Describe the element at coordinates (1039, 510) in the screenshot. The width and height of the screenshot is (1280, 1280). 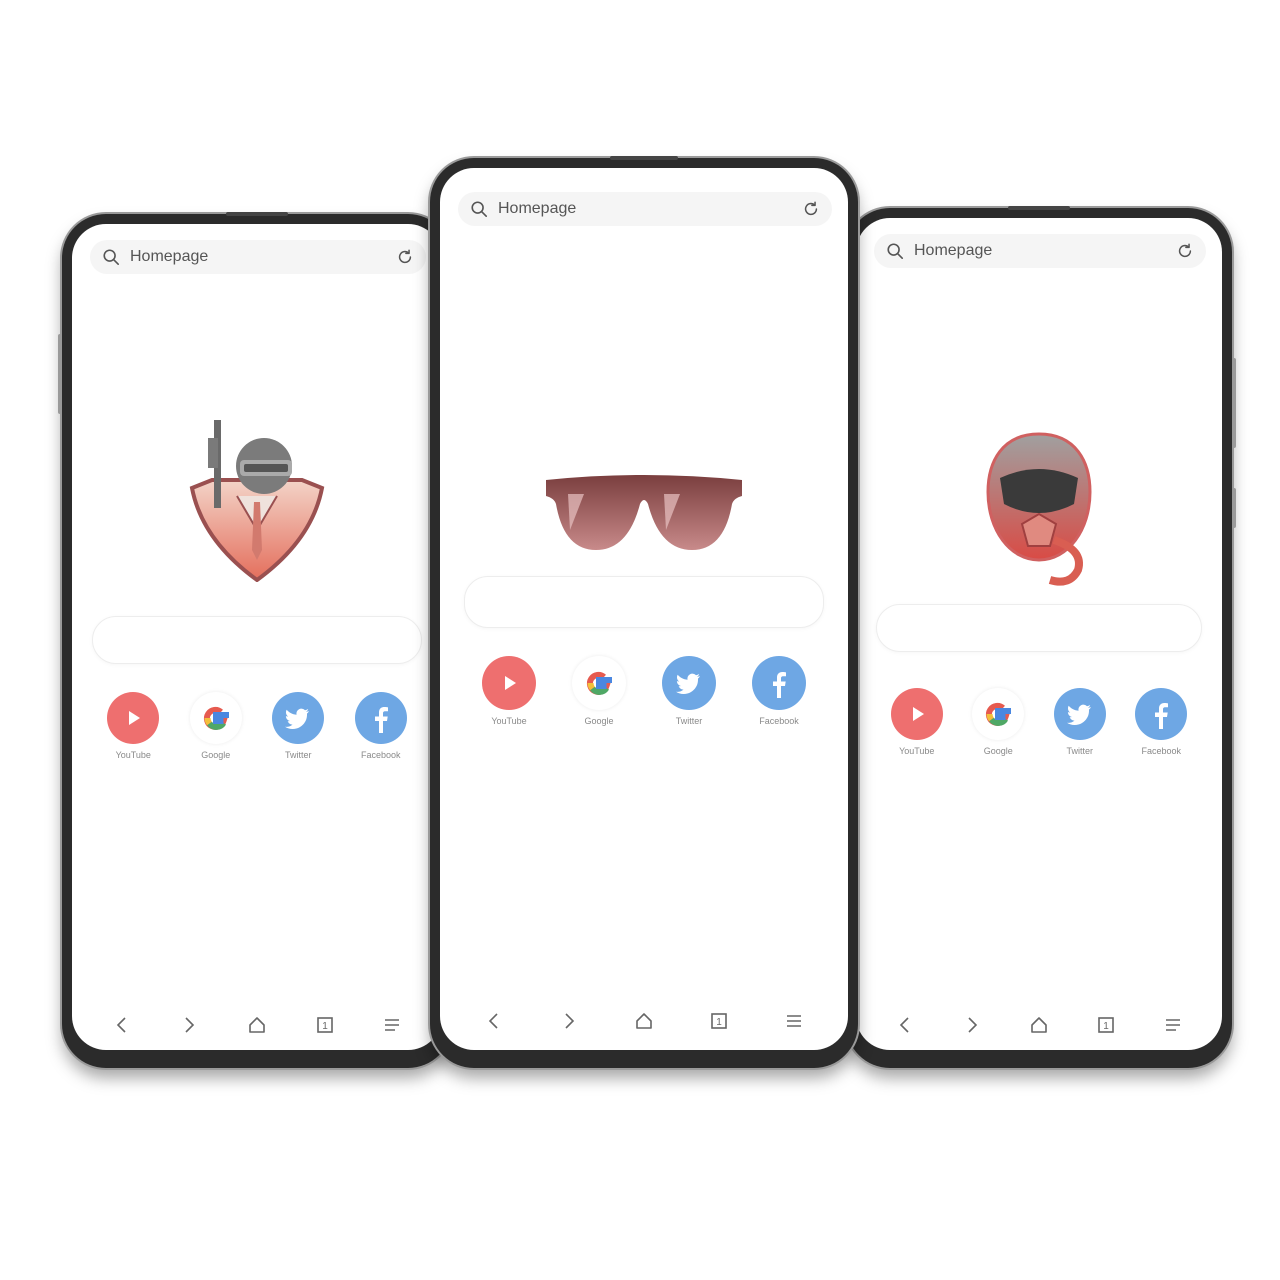
I see `pilot-helmet-mascot-icon` at that location.